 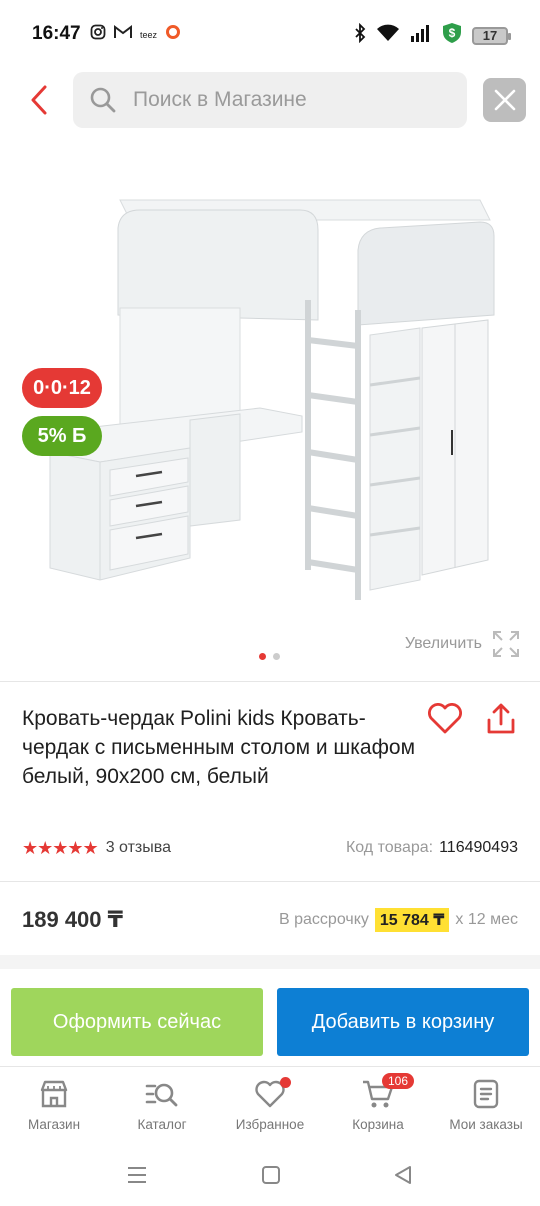 I want to click on catalog-icon, so click(x=162, y=1094).